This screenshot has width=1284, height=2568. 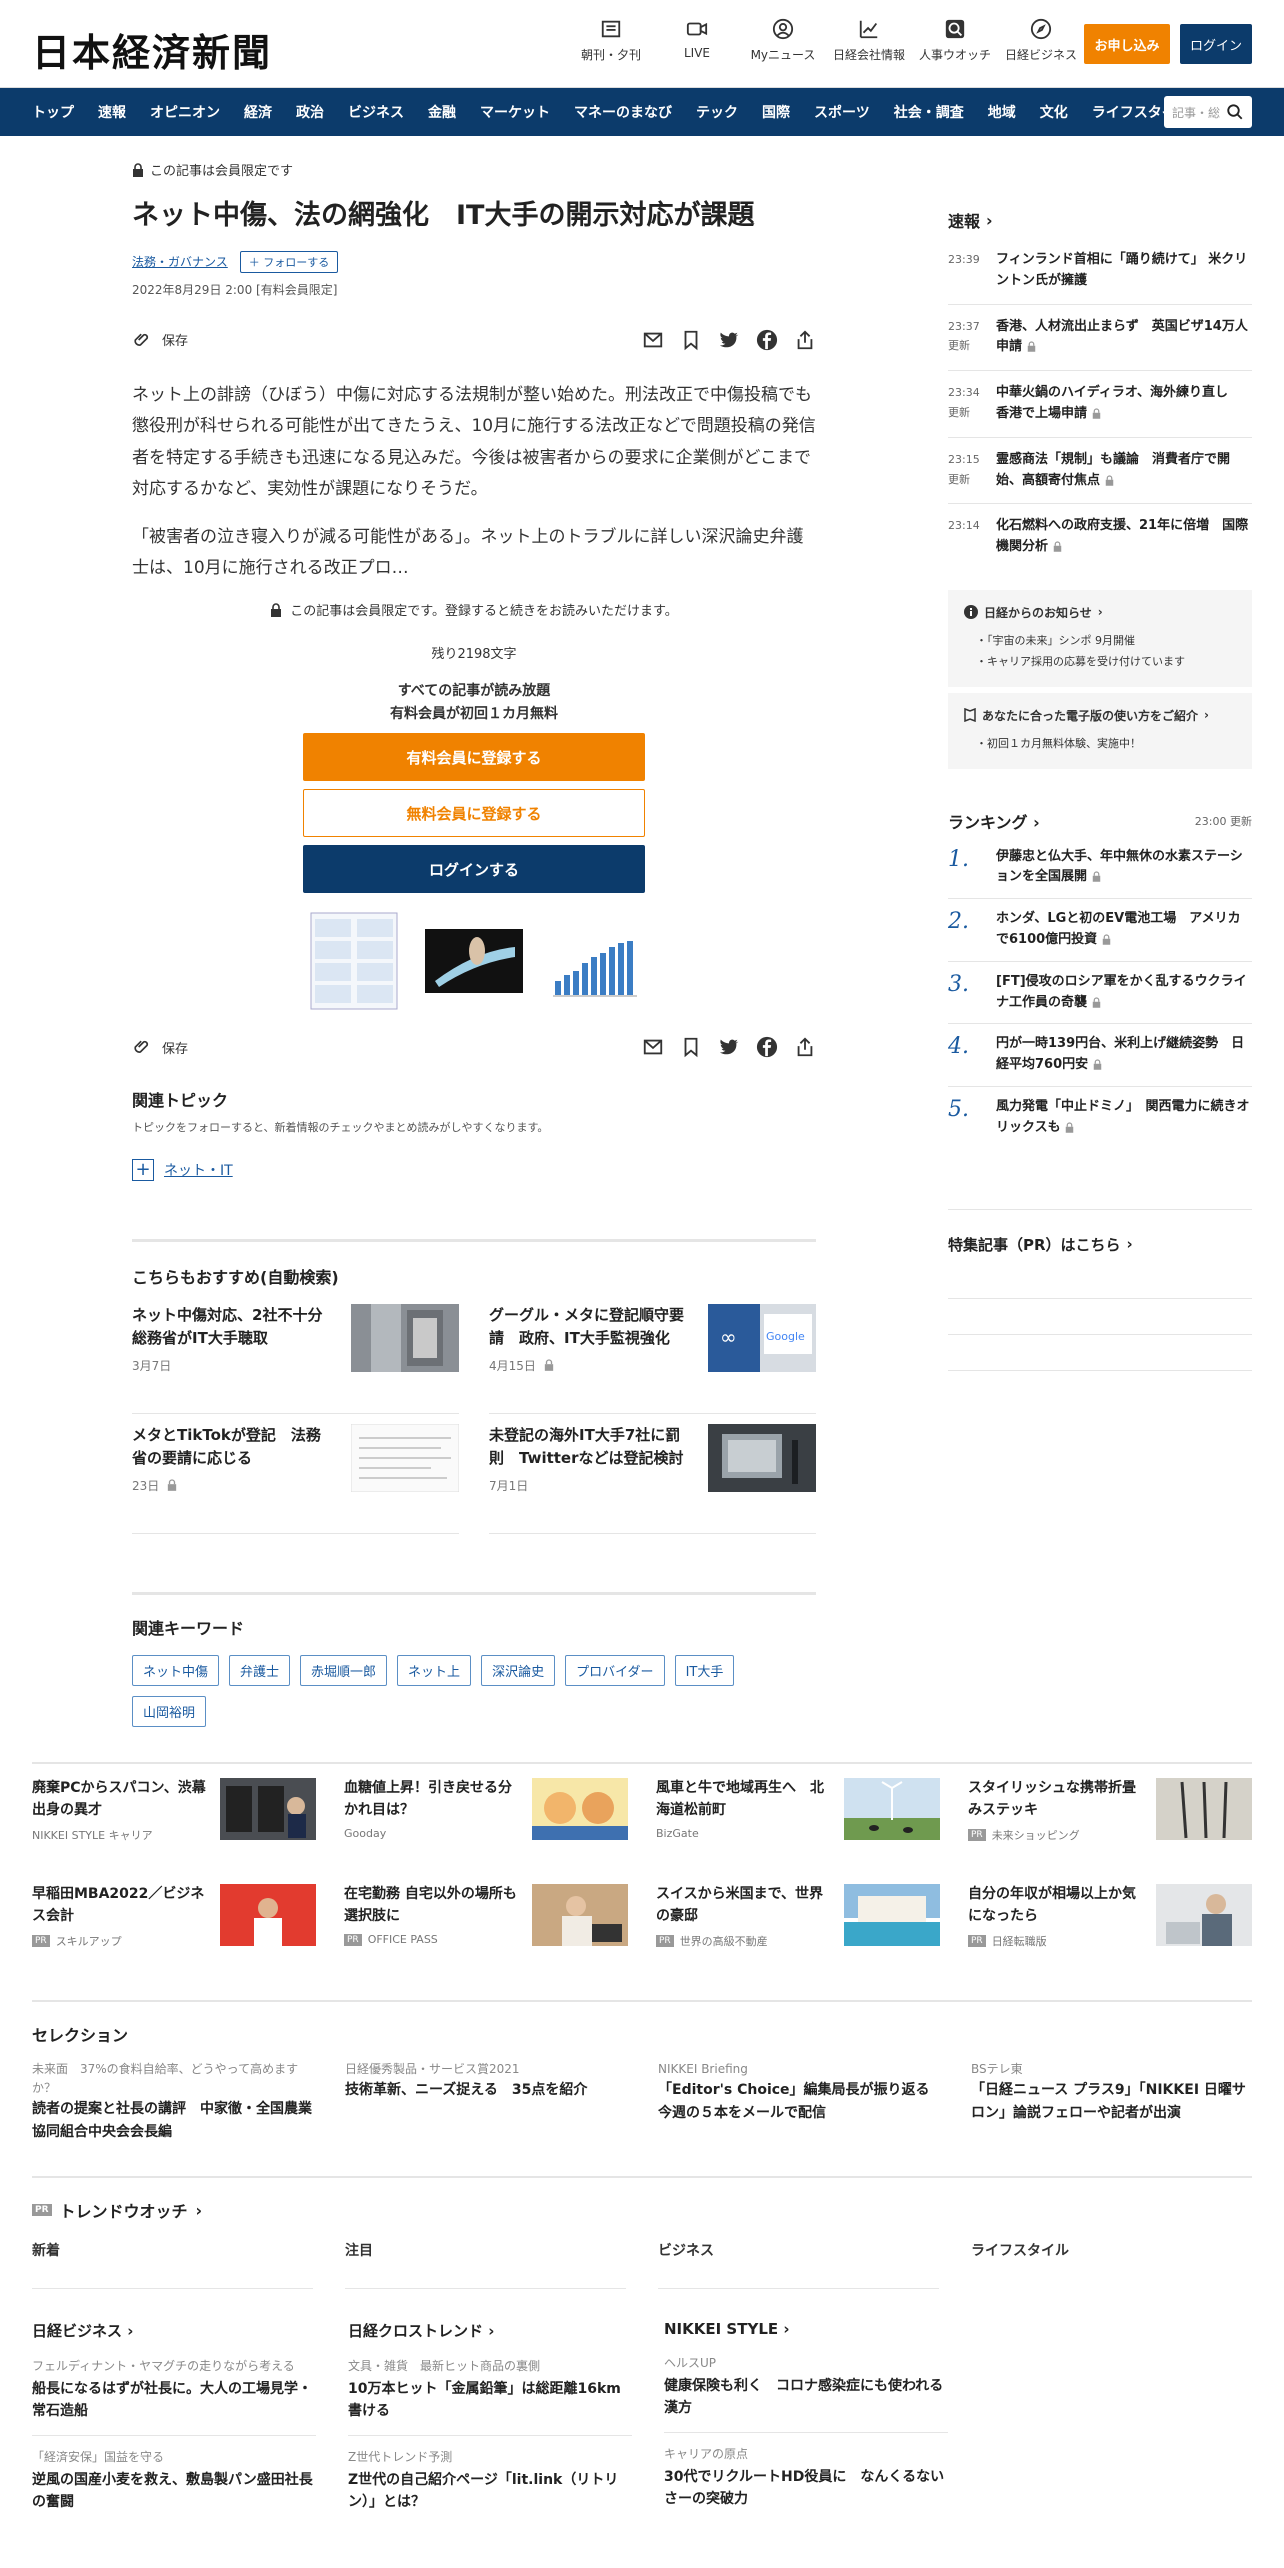 What do you see at coordinates (160, 340) in the screenshot?
I see `save-button: 保存` at bounding box center [160, 340].